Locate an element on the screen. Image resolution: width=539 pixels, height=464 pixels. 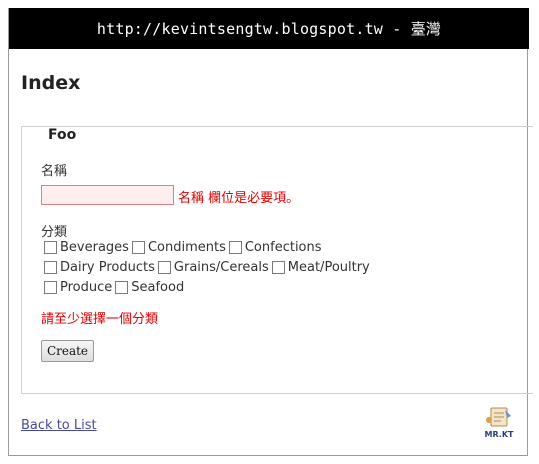
checkbox-beverages is located at coordinates (50, 247).